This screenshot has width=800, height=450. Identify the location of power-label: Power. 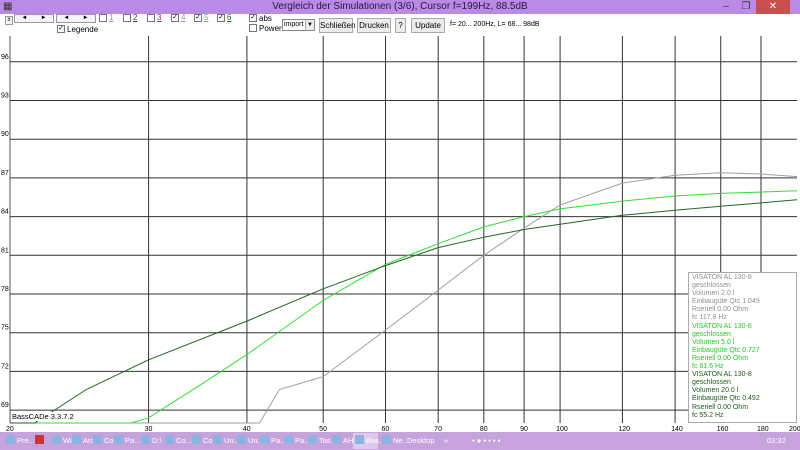
(270, 28).